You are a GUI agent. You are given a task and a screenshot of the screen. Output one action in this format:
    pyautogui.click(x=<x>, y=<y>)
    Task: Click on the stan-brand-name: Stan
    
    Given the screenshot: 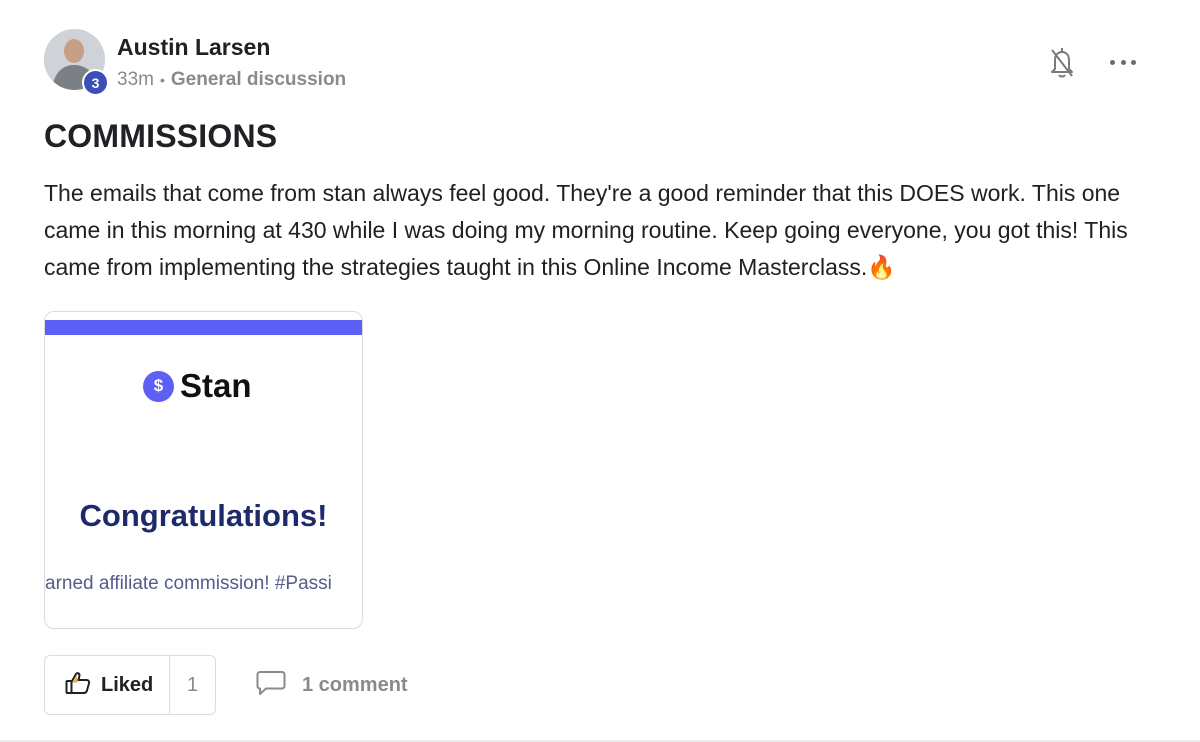 What is the action you would take?
    pyautogui.click(x=216, y=385)
    